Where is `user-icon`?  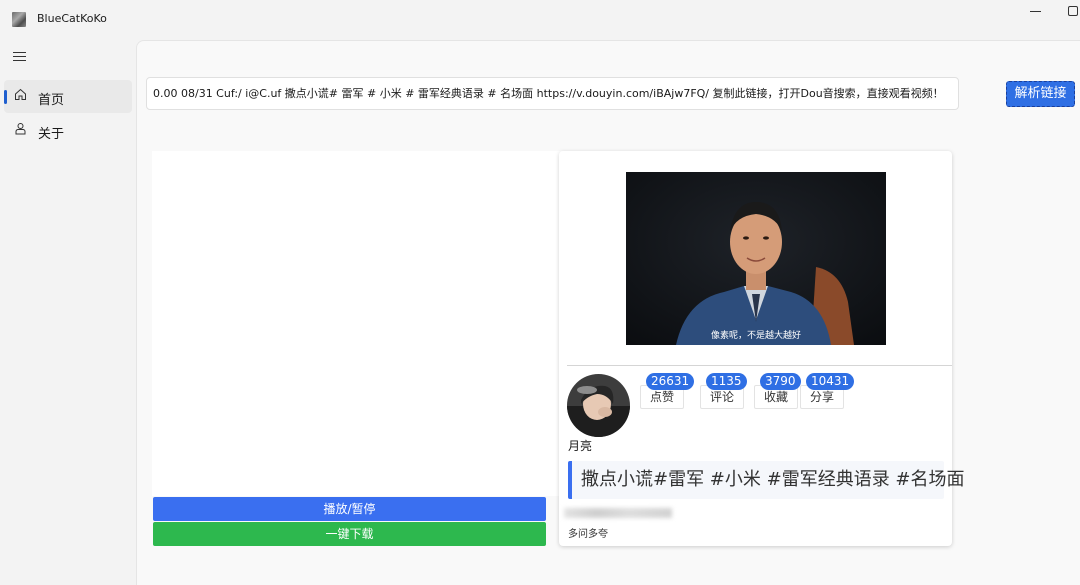
user-icon is located at coordinates (20, 130).